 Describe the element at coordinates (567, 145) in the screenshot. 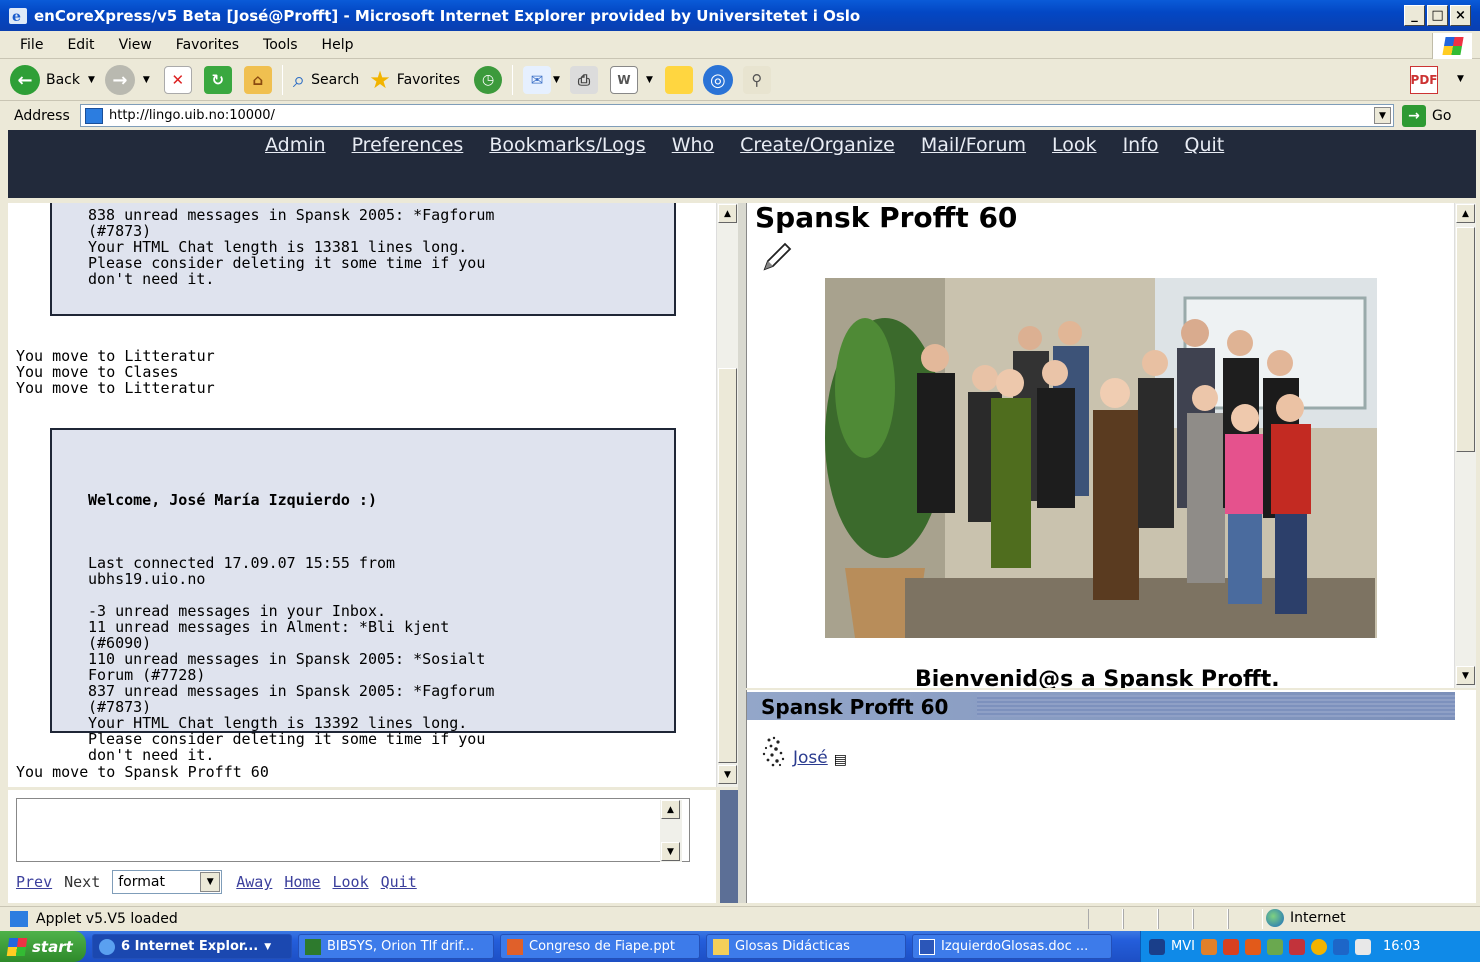

I see `nav-bookmarks-logs: Bookmarks/Logs` at that location.